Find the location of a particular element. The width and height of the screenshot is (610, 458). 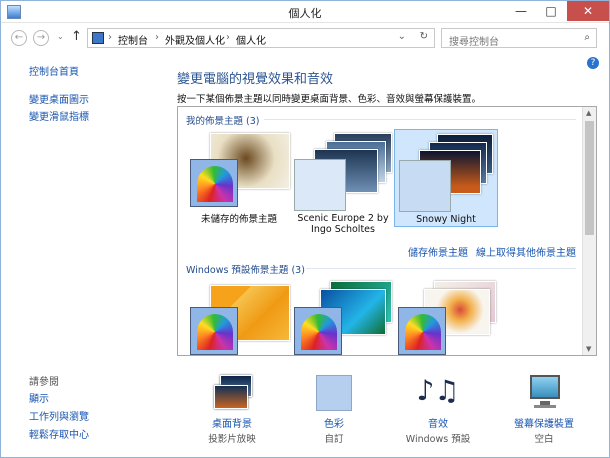

desktop-background-icon is located at coordinates (232, 393).